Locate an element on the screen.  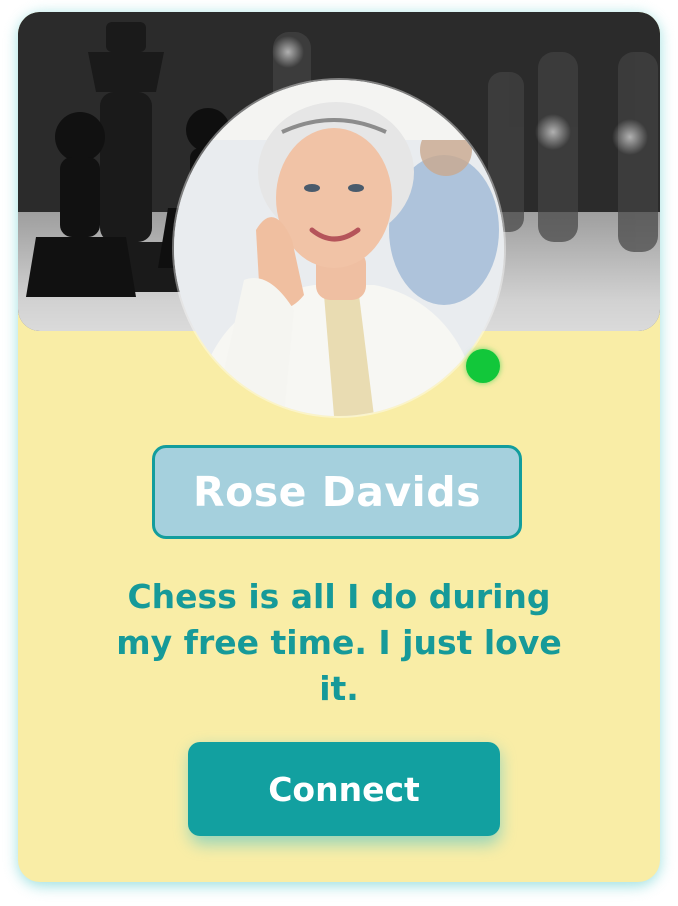
connect-button: Connect is located at coordinates (344, 789).